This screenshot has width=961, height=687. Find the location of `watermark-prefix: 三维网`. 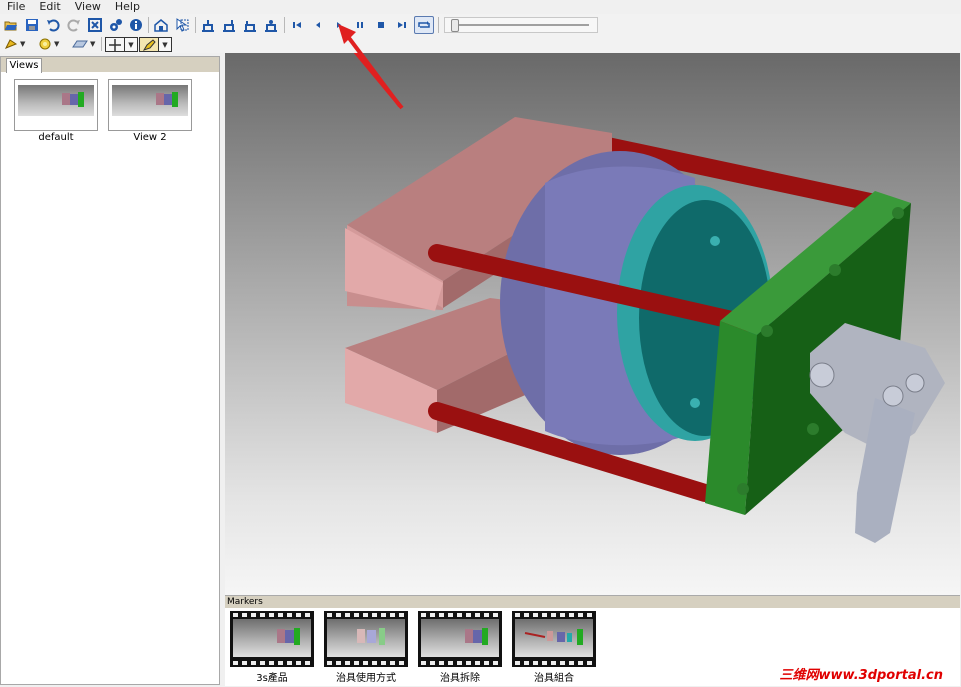

watermark-prefix: 三维网 is located at coordinates (799, 675).